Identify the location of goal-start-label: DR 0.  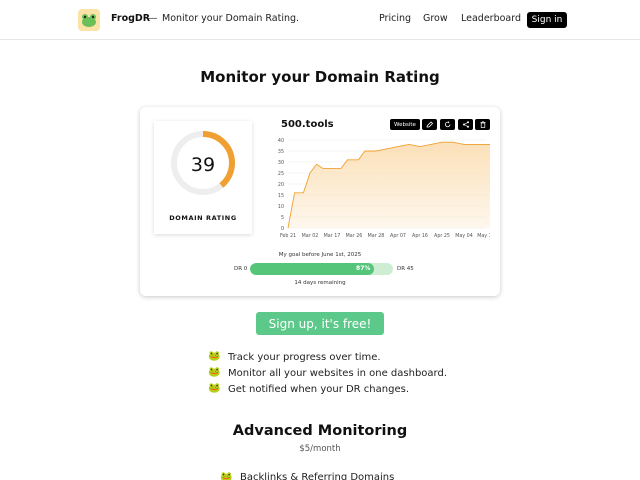
(241, 269).